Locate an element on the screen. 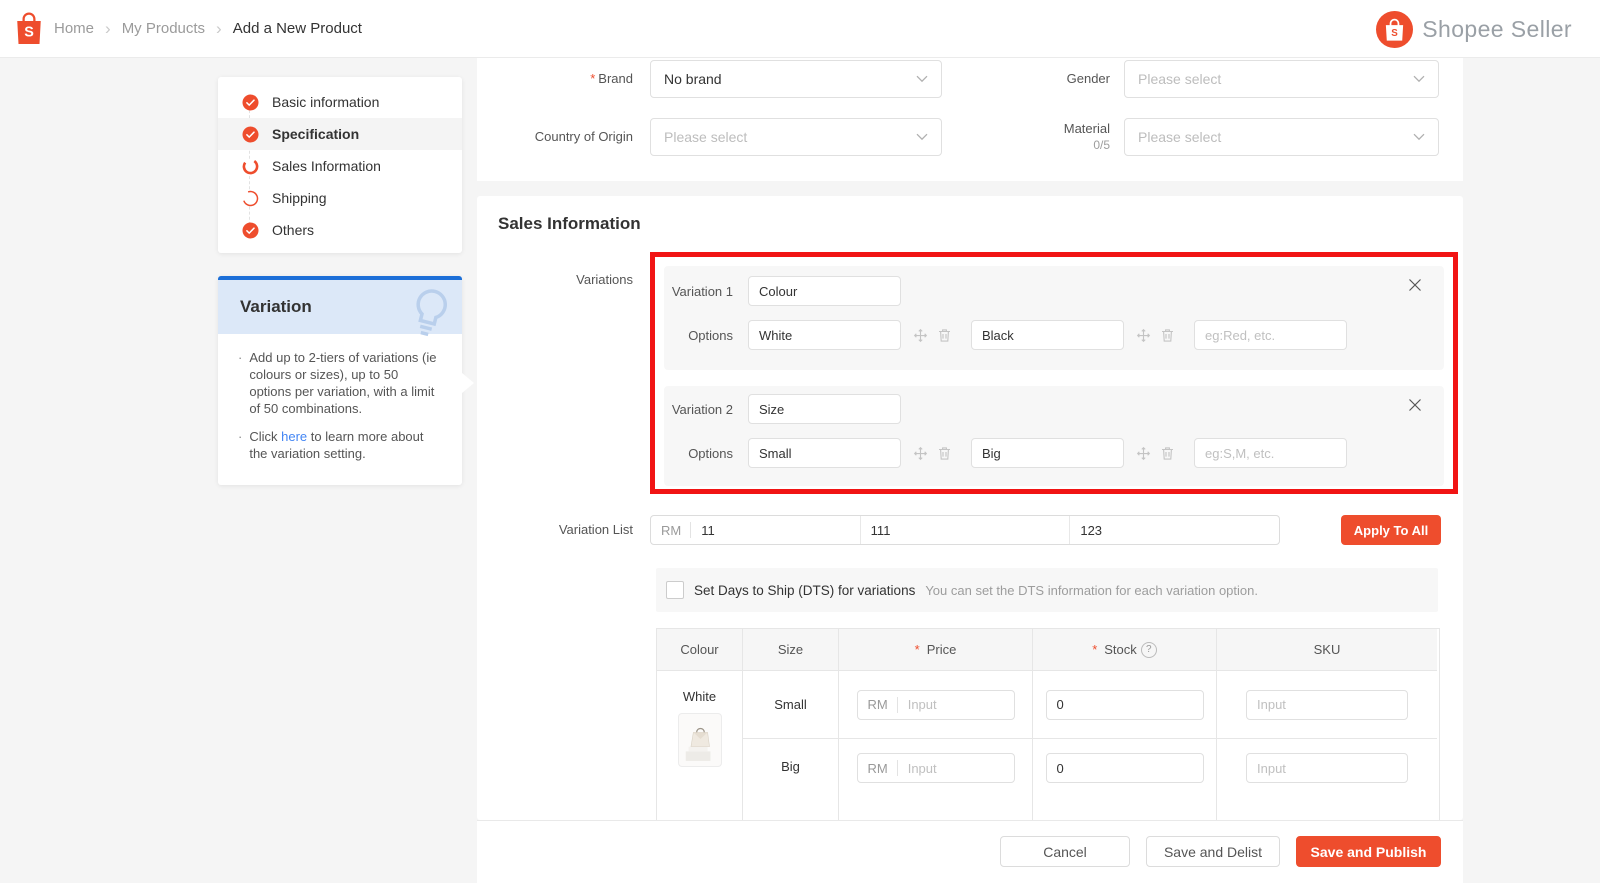 This screenshot has height=883, width=1600. stepper-item-others: Others is located at coordinates (340, 230).